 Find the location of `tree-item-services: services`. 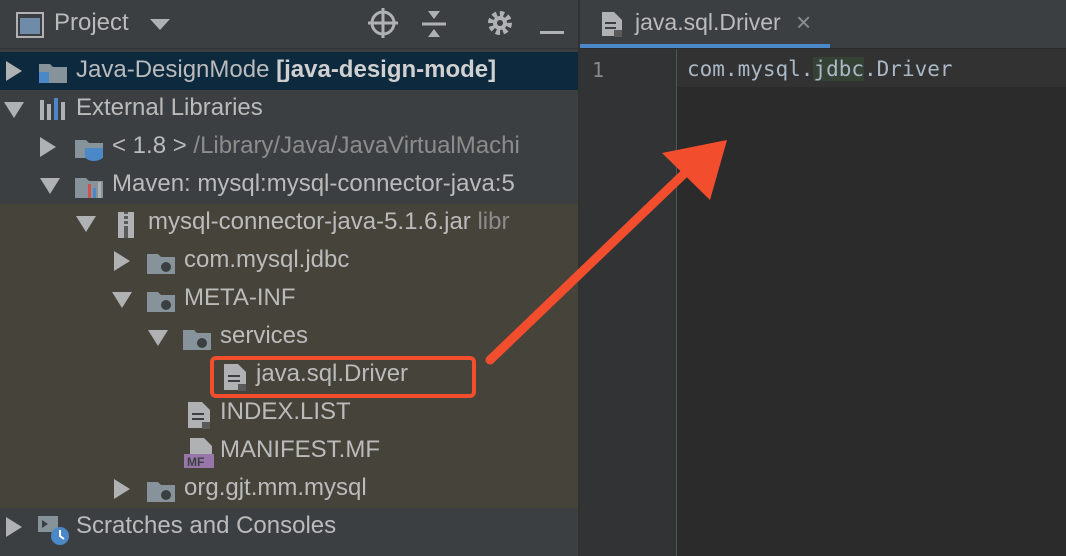

tree-item-services: services is located at coordinates (289, 337).